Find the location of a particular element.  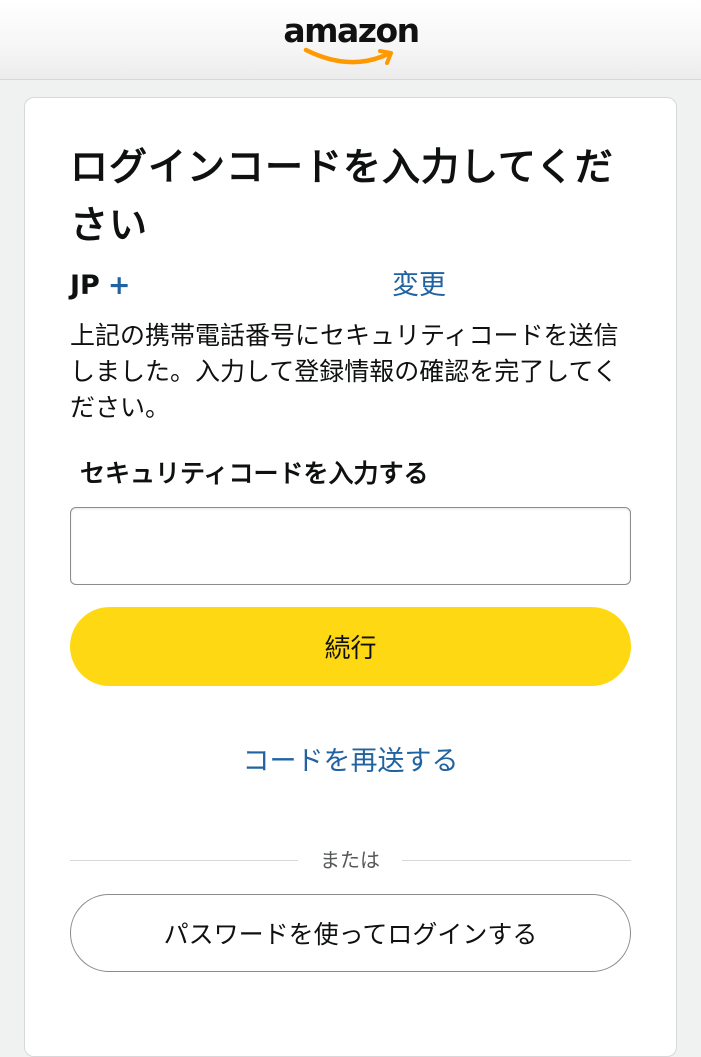

page-title: ログインコードを入力してください is located at coordinates (342, 196).